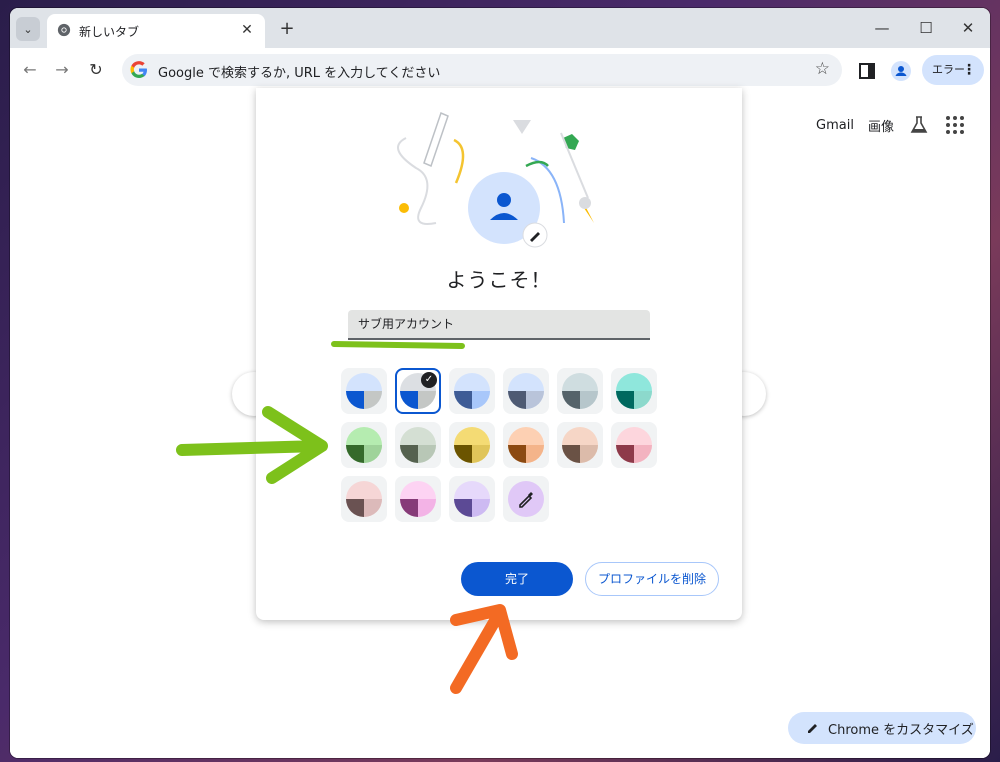  I want to click on google-icon, so click(138, 69).